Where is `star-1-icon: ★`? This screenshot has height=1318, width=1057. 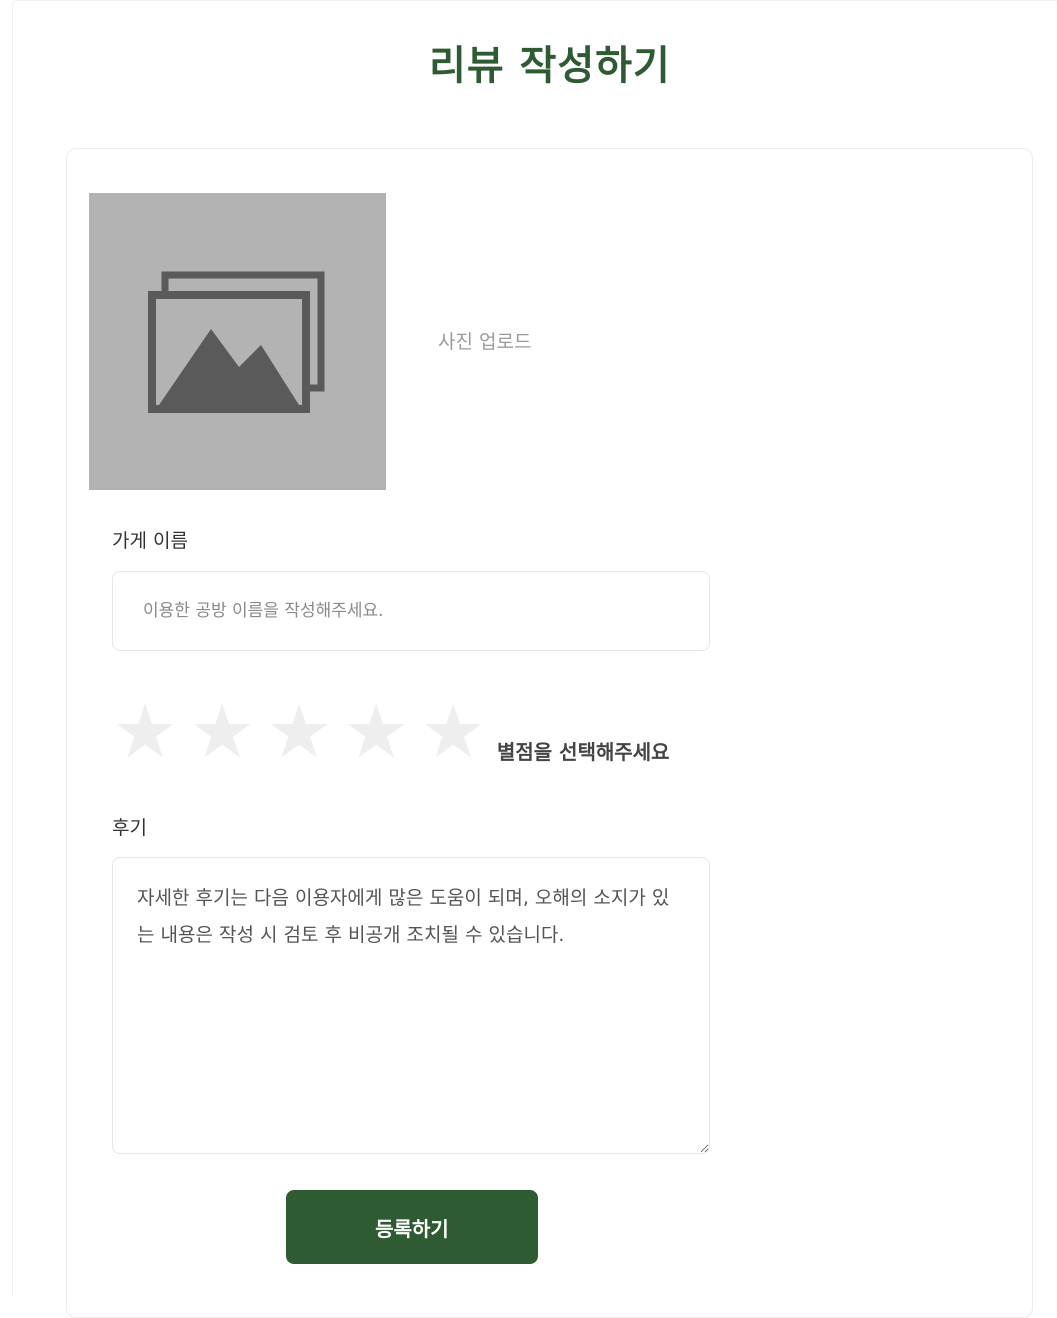 star-1-icon: ★ is located at coordinates (150, 732).